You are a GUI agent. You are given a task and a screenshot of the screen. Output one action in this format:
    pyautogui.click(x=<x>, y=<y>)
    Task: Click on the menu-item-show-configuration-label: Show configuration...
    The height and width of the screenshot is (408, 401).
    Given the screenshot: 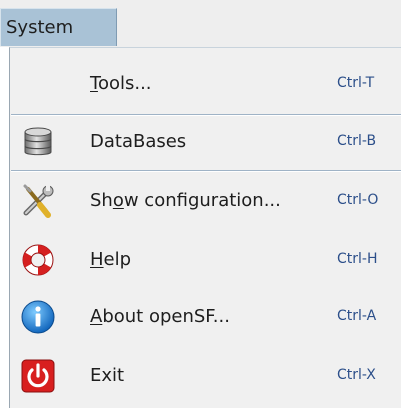 What is the action you would take?
    pyautogui.click(x=185, y=200)
    